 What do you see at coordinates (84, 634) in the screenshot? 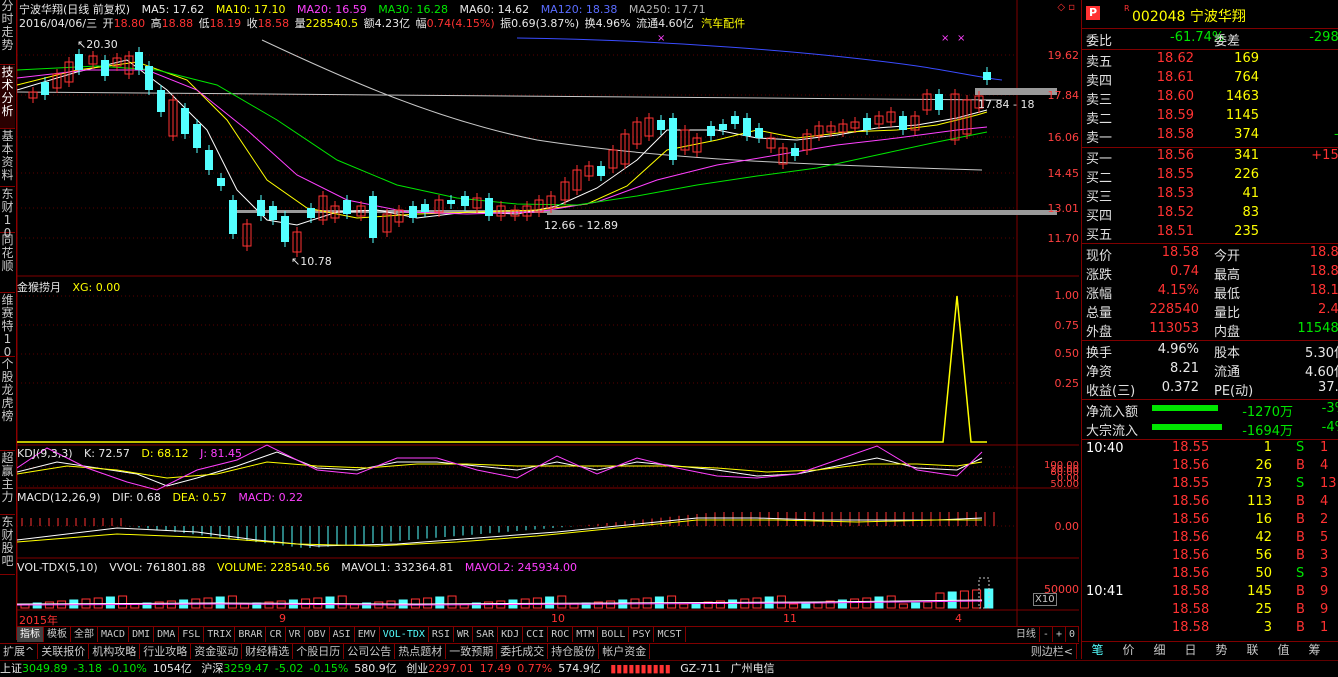
I see `indicator-tab-全部: 全部` at bounding box center [84, 634].